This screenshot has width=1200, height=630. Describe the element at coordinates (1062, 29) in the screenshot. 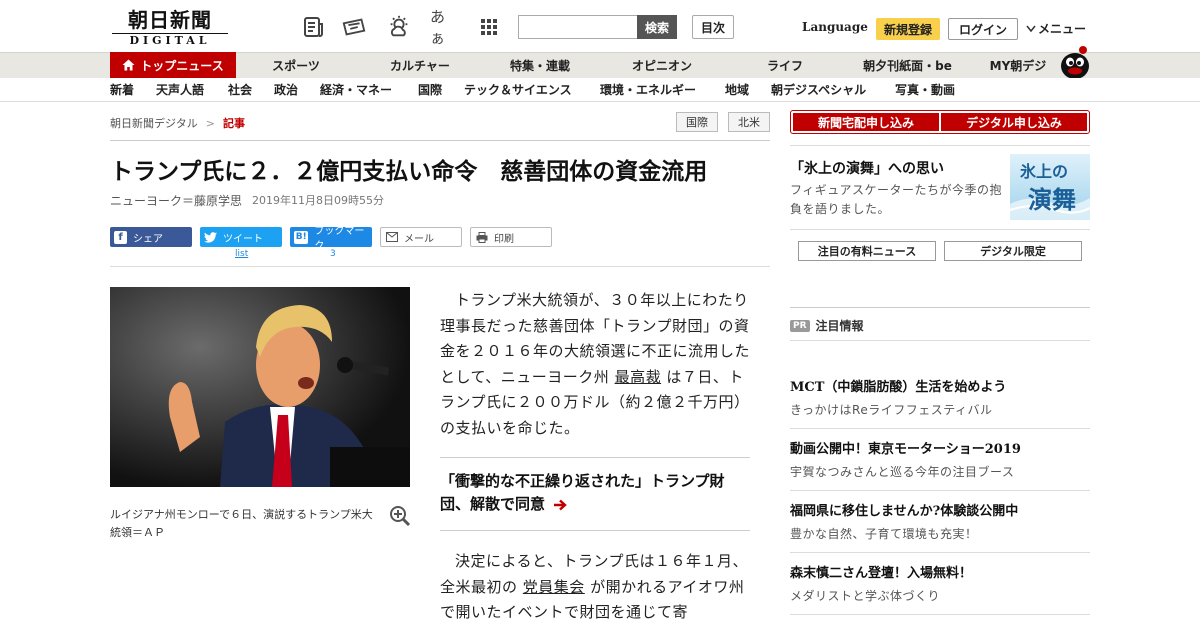

I see `menu-label: メニュー` at that location.